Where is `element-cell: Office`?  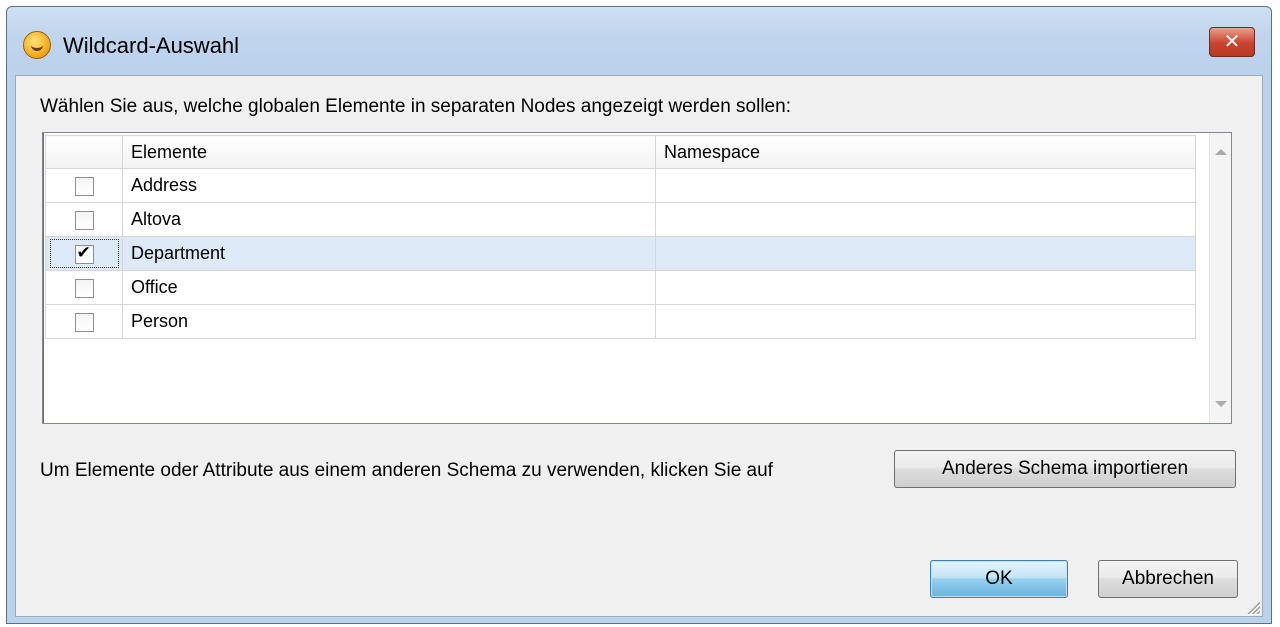 element-cell: Office is located at coordinates (389, 287).